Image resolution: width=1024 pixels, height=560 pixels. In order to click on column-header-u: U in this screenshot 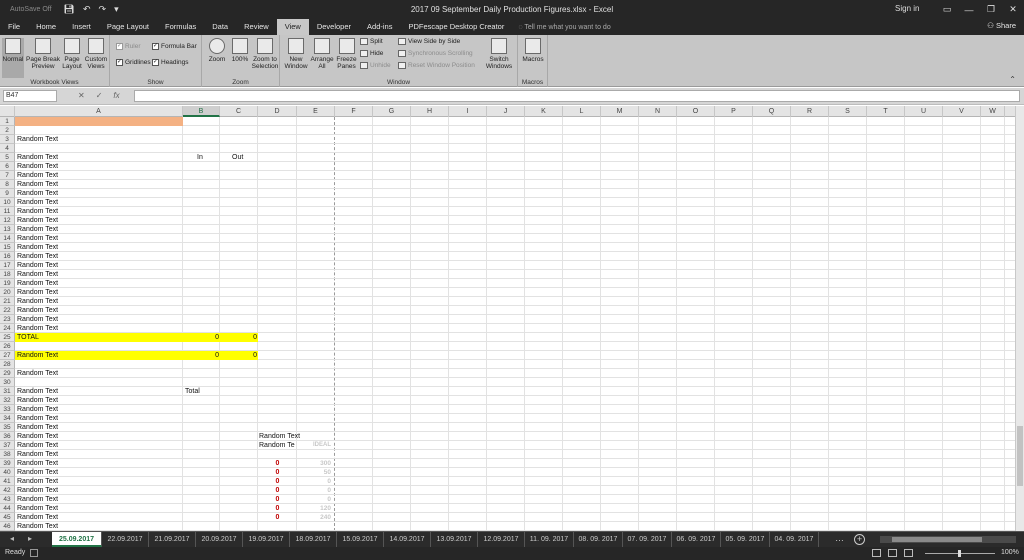, I will do `click(924, 111)`.